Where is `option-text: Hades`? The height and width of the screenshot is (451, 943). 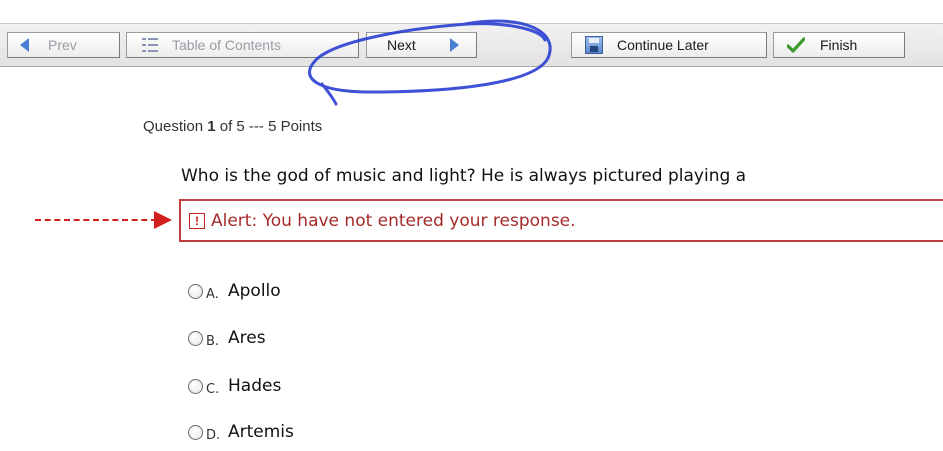 option-text: Hades is located at coordinates (255, 386).